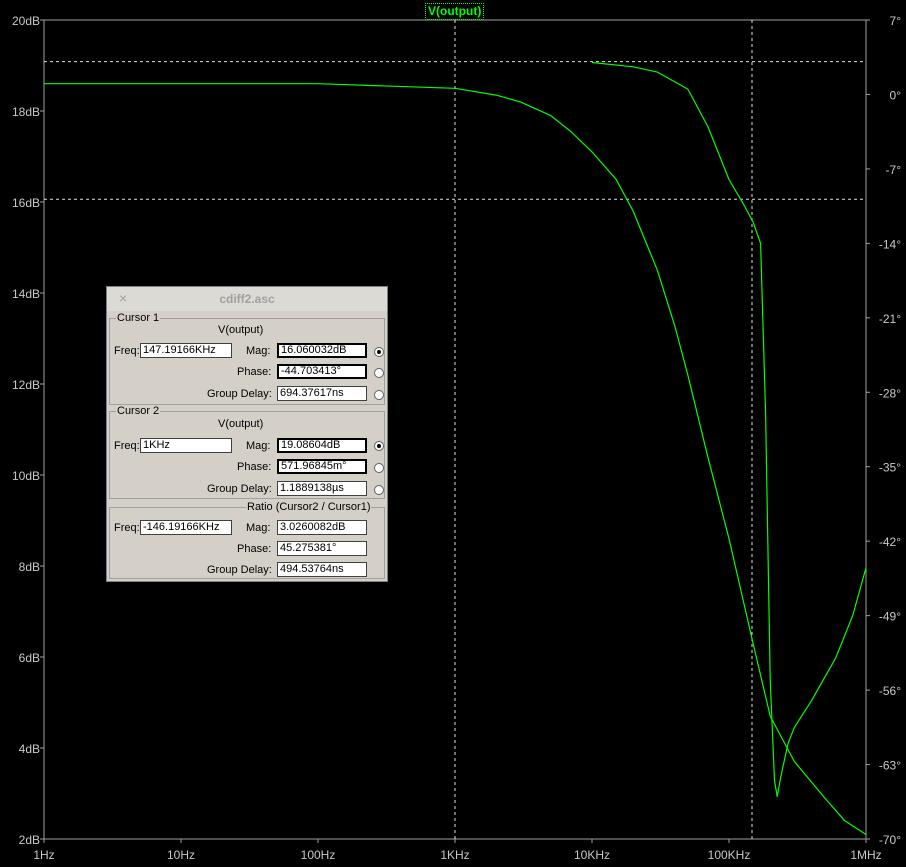  Describe the element at coordinates (127, 446) in the screenshot. I see `cursor2-freq-label: Freq:` at that location.